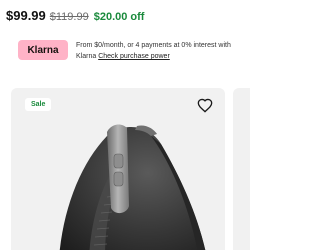 This screenshot has width=320, height=250. Describe the element at coordinates (26, 15) in the screenshot. I see `current-price: $99.99` at that location.